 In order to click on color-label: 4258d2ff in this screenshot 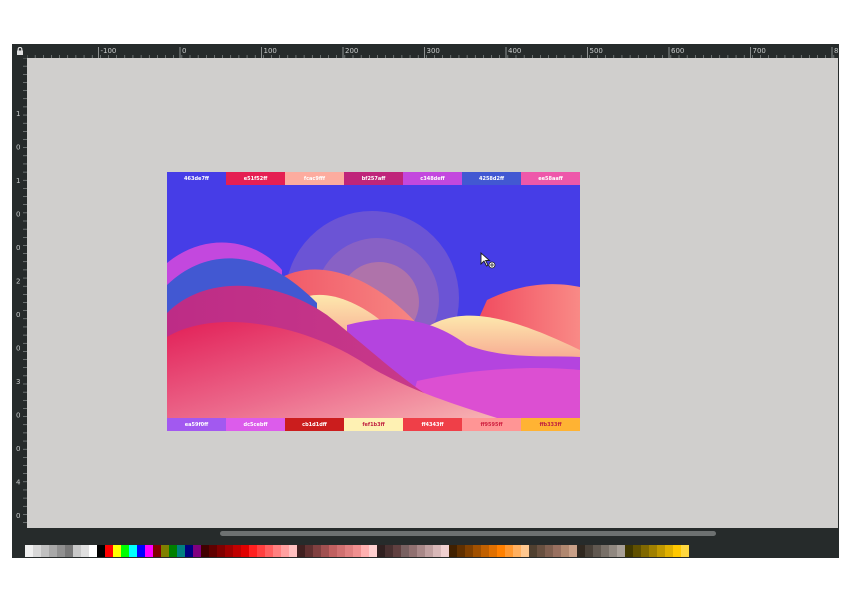, I will do `click(491, 178)`.